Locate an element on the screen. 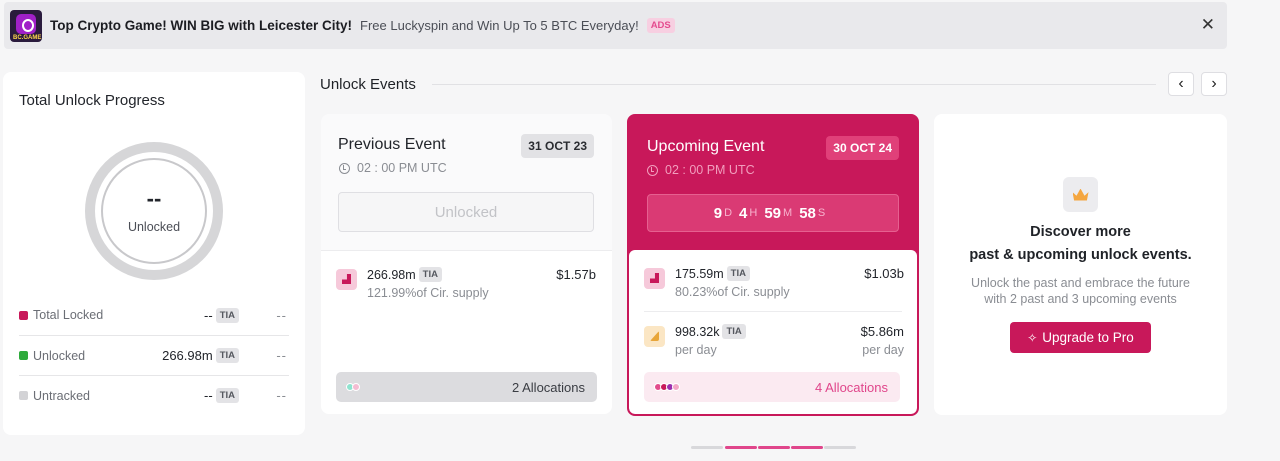  ring-label: Unlocked is located at coordinates (154, 227).